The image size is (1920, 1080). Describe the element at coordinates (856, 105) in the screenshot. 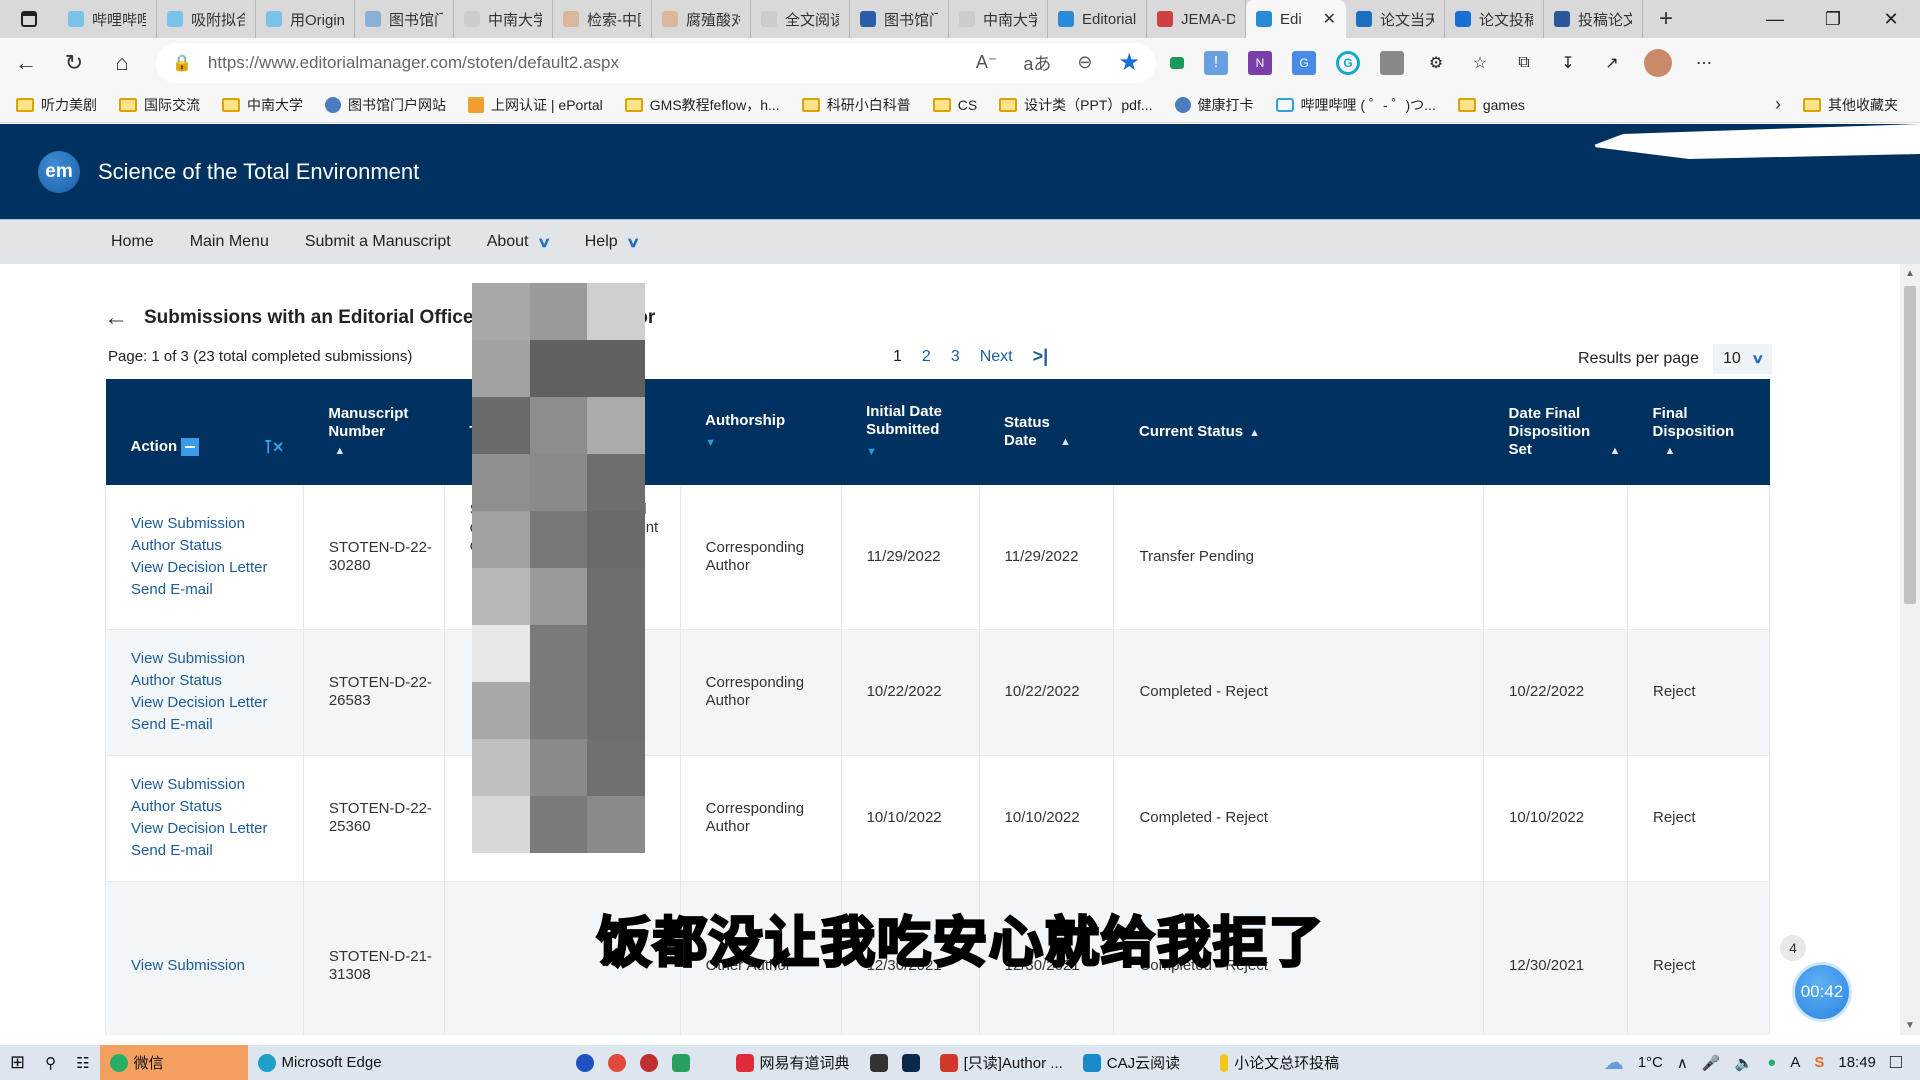

I see `bookmark-item: 科研小白科普` at that location.